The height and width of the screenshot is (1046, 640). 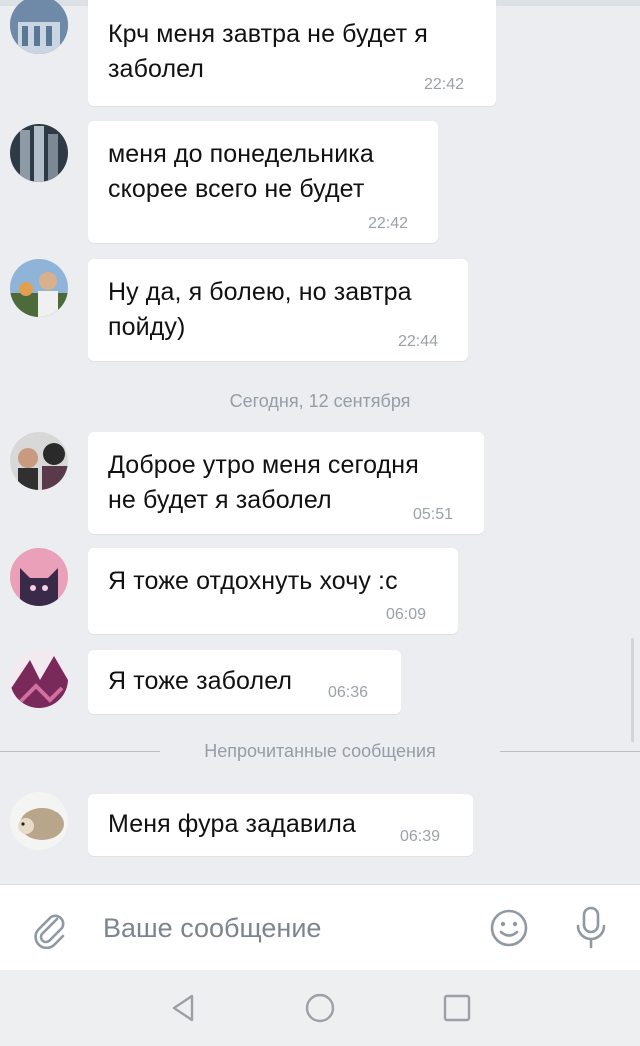 What do you see at coordinates (632, 690) in the screenshot?
I see `scrollbar` at bounding box center [632, 690].